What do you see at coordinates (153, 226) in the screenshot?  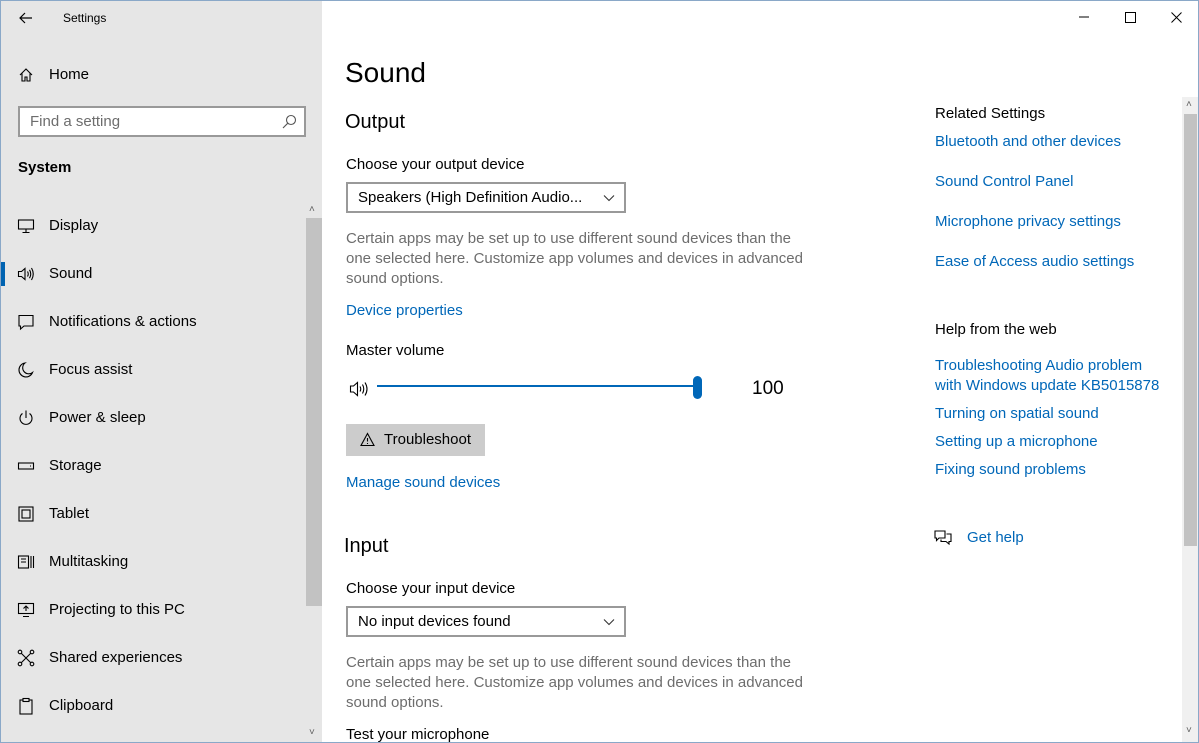 I see `sidebar-item-display: Display` at bounding box center [153, 226].